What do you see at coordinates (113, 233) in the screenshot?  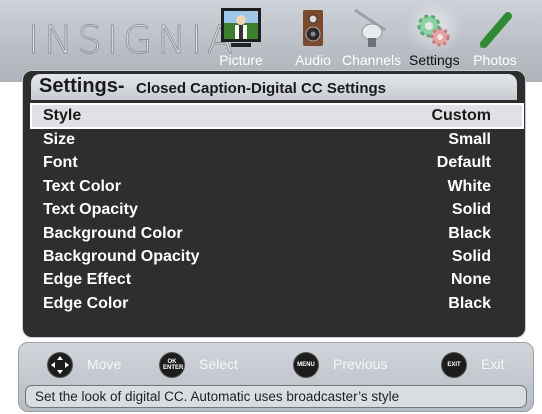 I see `setting-label: Background Color` at bounding box center [113, 233].